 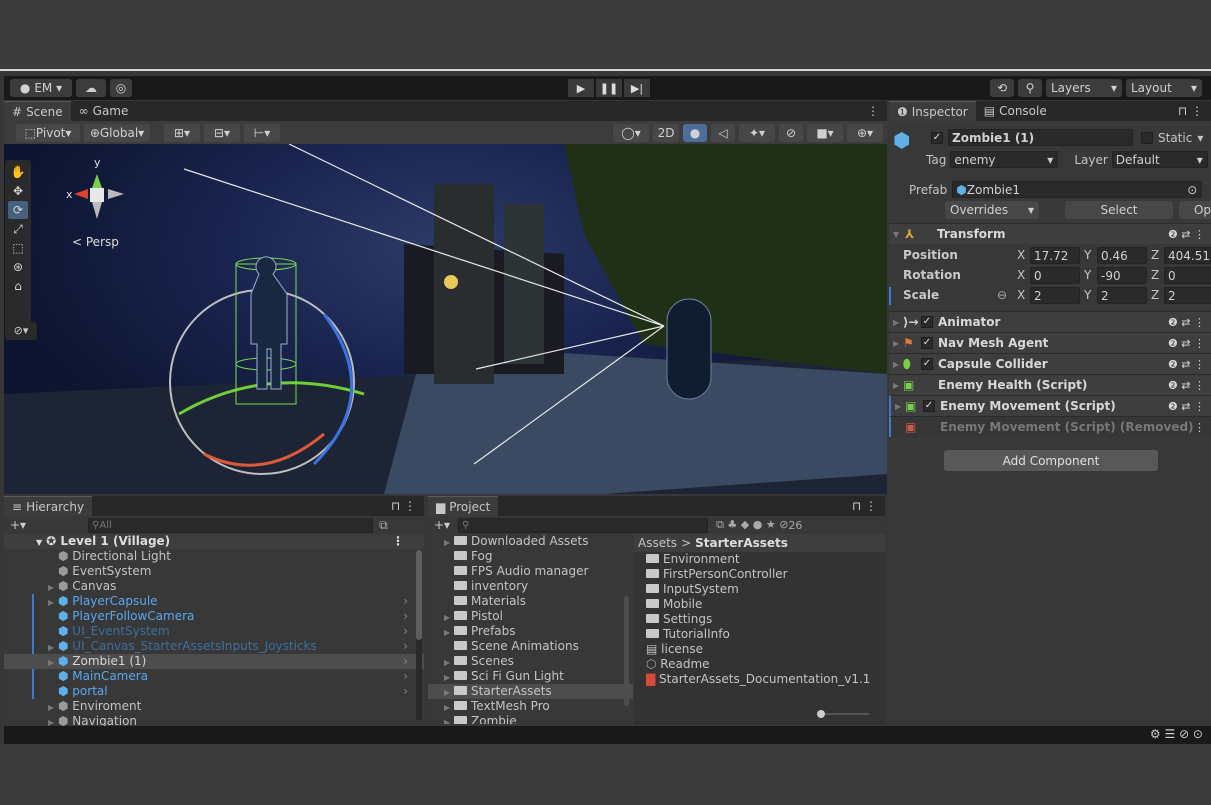 I want to click on rect-tool: ⬚, so click(x=18, y=248).